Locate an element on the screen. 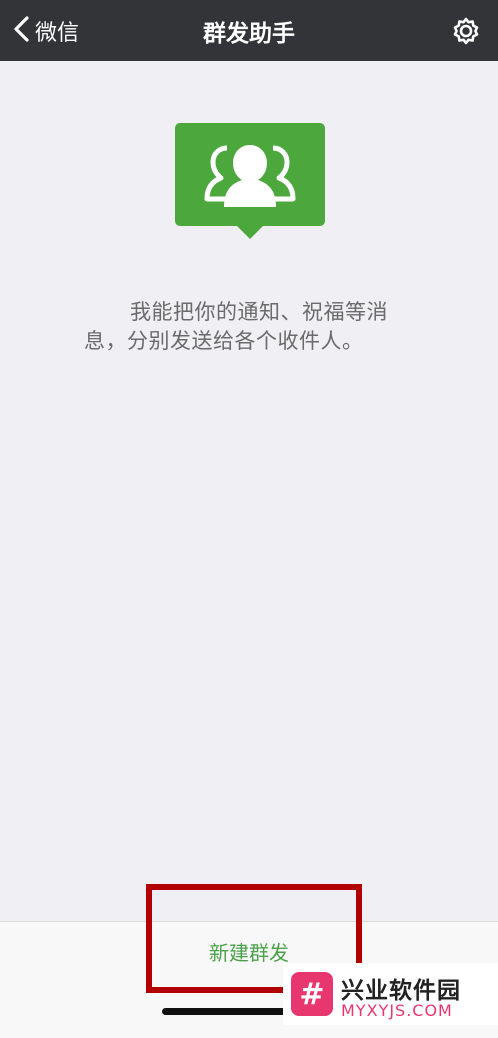 The height and width of the screenshot is (1038, 498). watermark: # 兴业软件园 MYXYJS.COM is located at coordinates (390, 994).